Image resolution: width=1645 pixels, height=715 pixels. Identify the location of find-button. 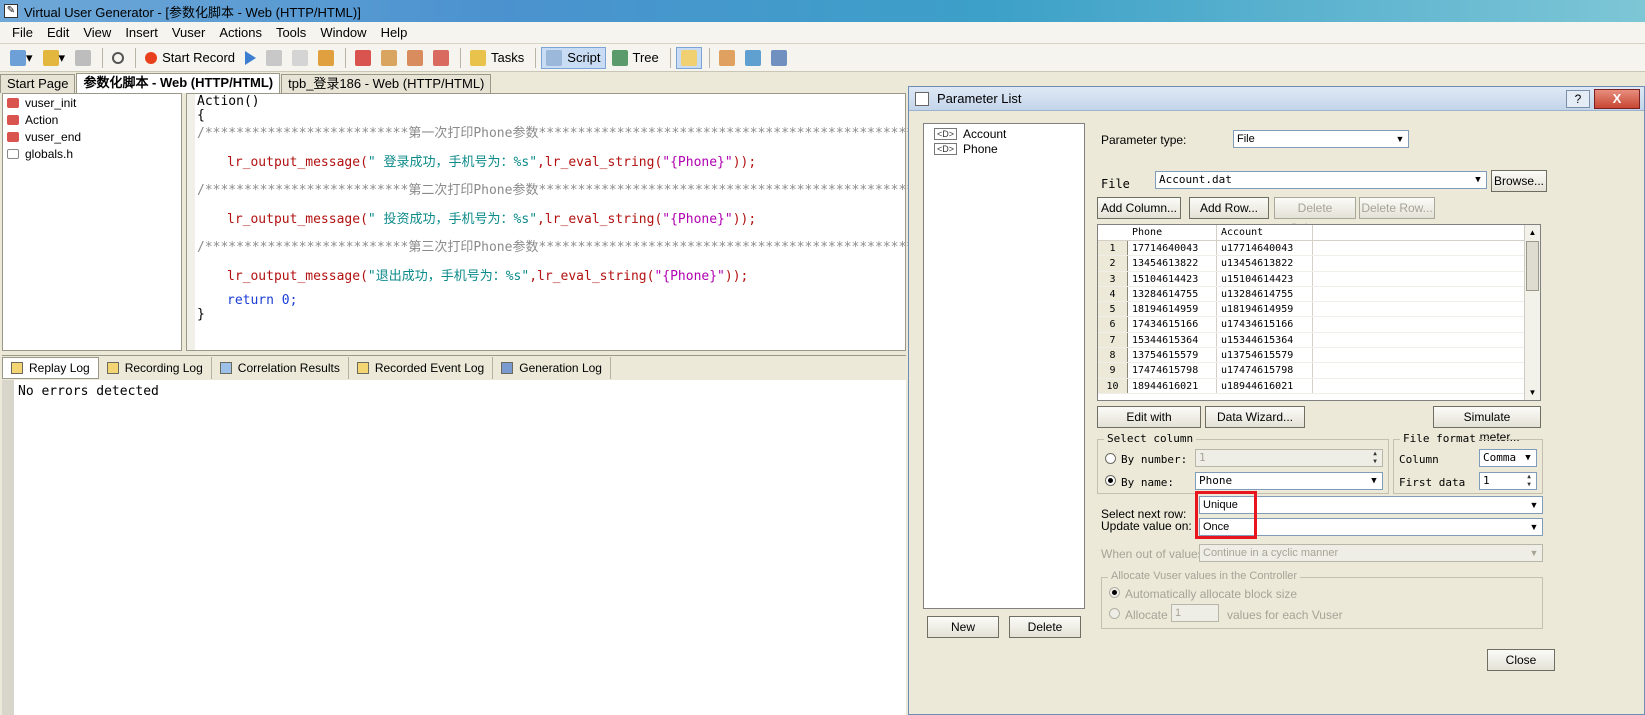
(118, 58).